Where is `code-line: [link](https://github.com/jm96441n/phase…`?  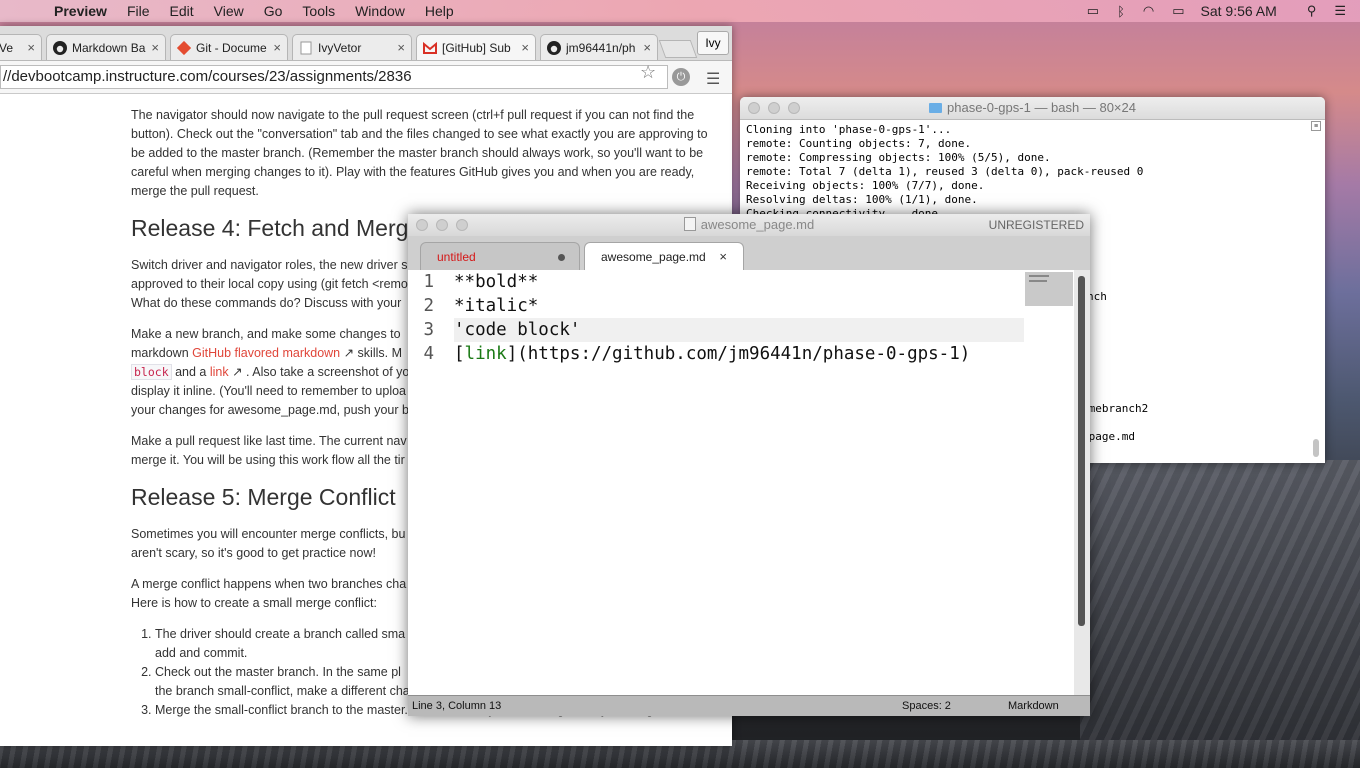 code-line: [link](https://github.com/jm96441n/phase… is located at coordinates (739, 354).